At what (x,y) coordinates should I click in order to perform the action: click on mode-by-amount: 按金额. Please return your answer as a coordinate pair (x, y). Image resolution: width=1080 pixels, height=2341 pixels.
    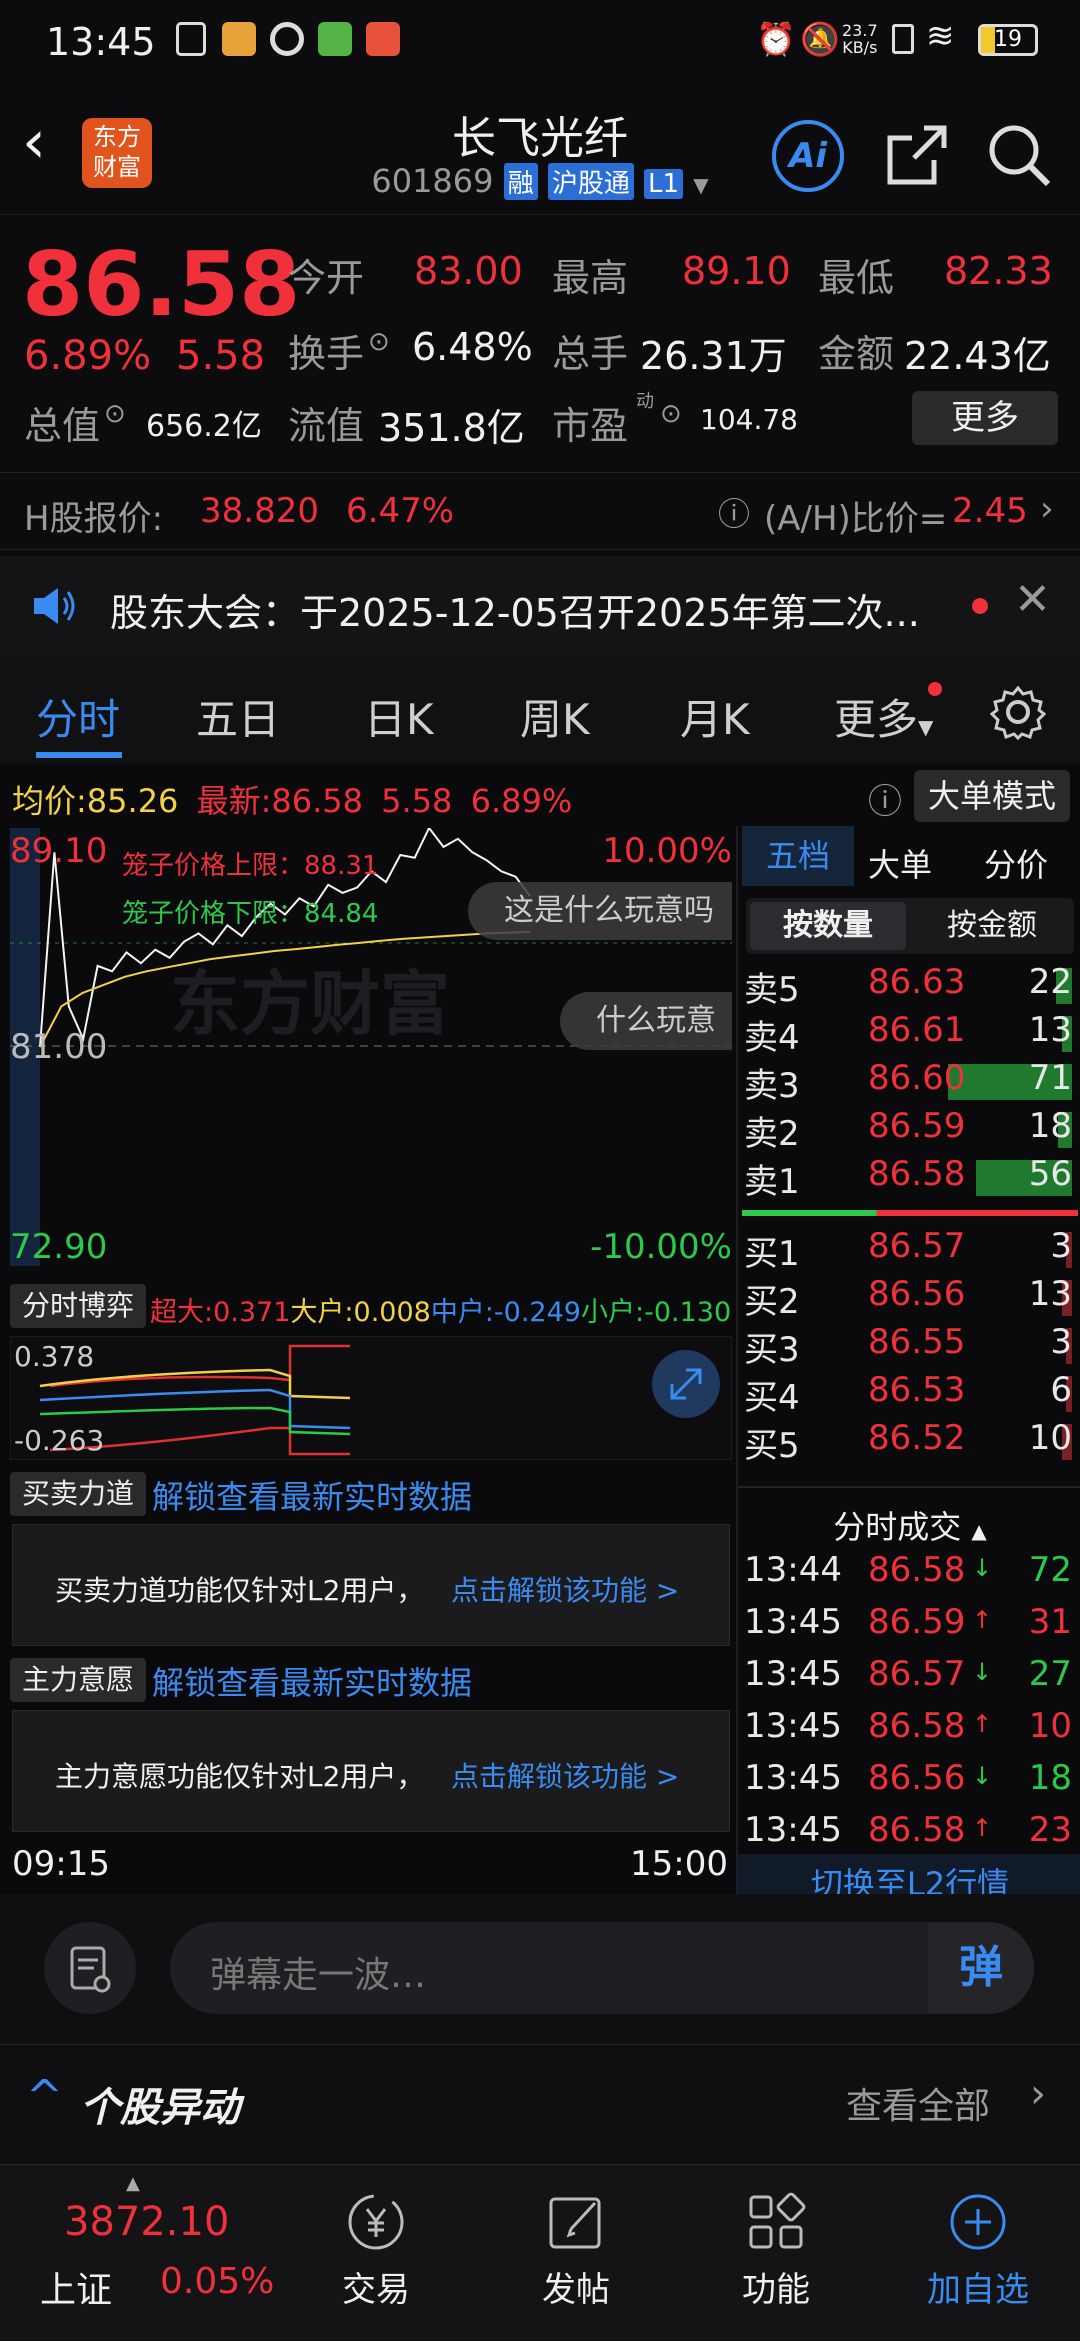
    Looking at the image, I should click on (992, 926).